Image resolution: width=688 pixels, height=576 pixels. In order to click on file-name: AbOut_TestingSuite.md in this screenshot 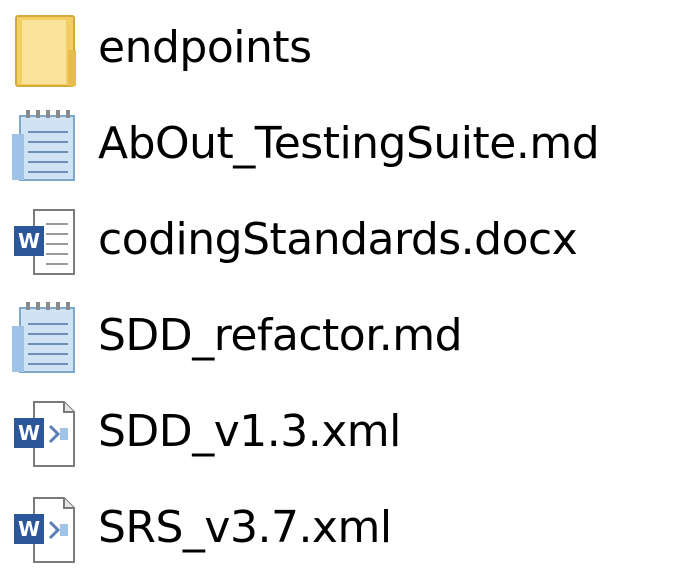, I will do `click(349, 143)`.